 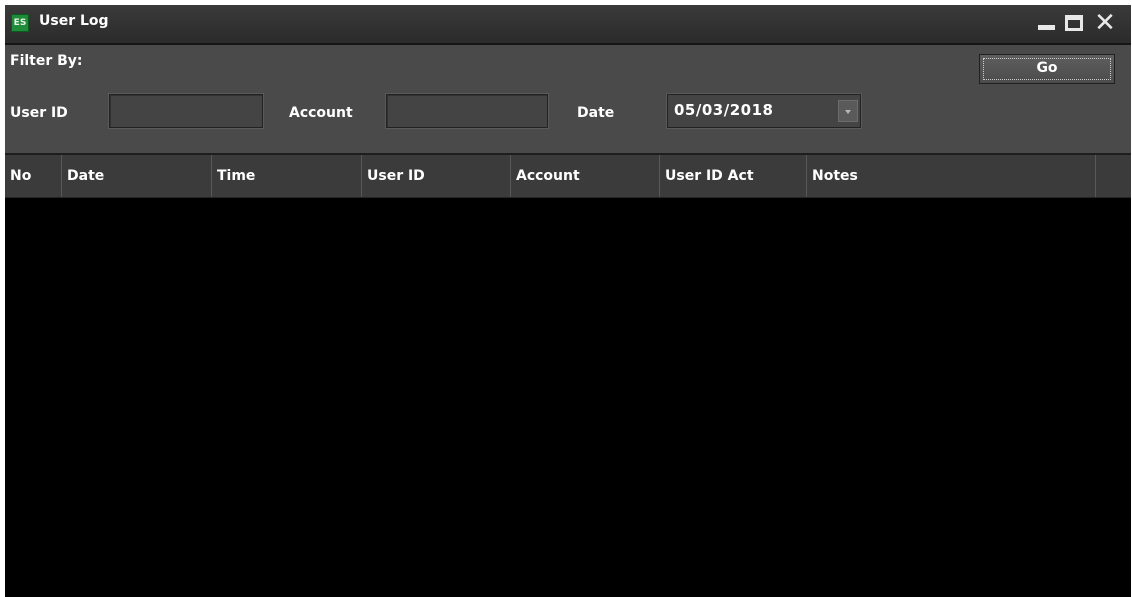 I want to click on user-id-label: User ID, so click(x=39, y=113).